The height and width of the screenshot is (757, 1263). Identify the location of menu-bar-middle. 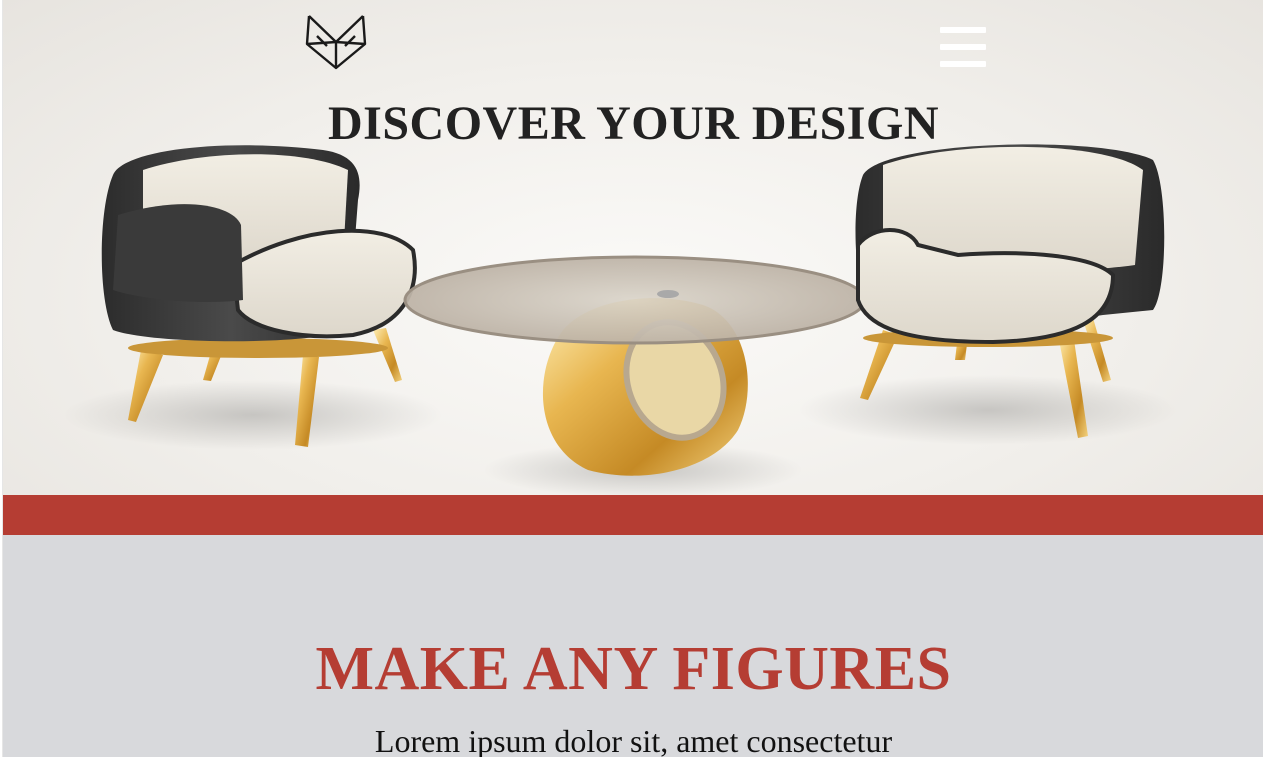
(963, 47).